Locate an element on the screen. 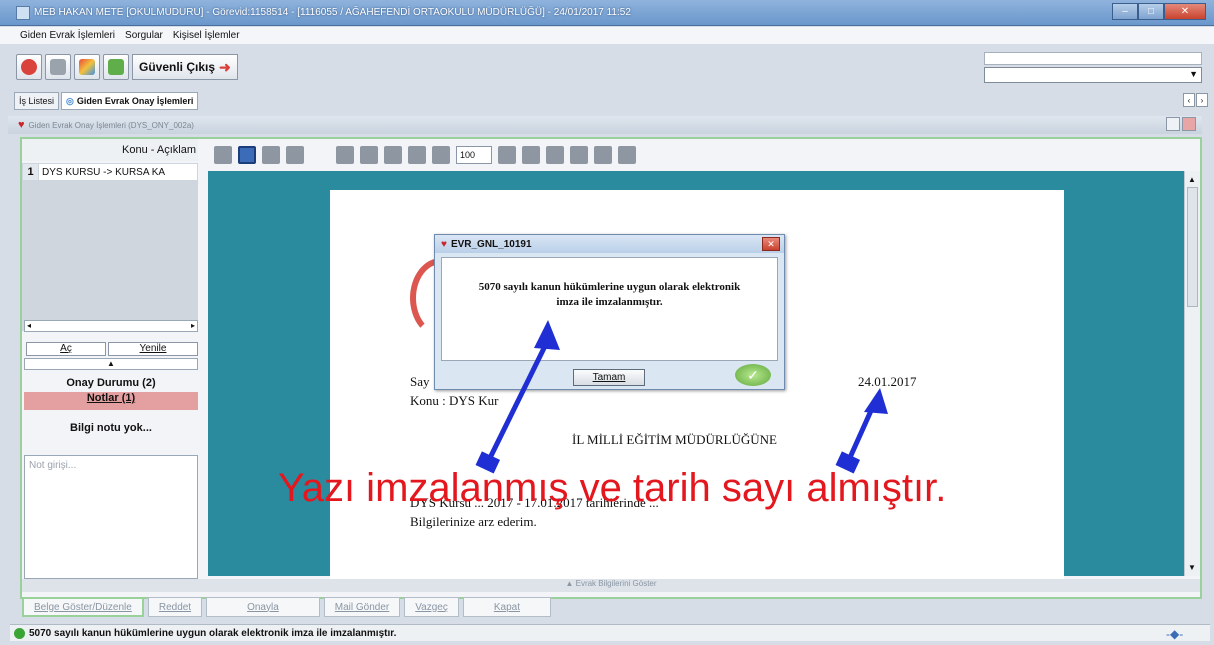 This screenshot has width=1214, height=645. tab-strip: İş Listesi ◎ Giden Evrak Onay İşlemleri is located at coordinates (106, 101).